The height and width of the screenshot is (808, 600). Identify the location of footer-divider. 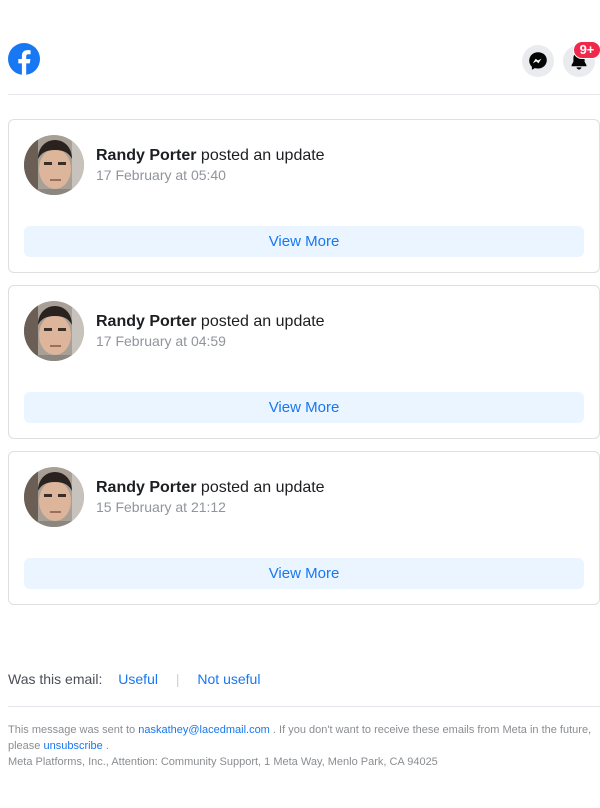
(304, 706).